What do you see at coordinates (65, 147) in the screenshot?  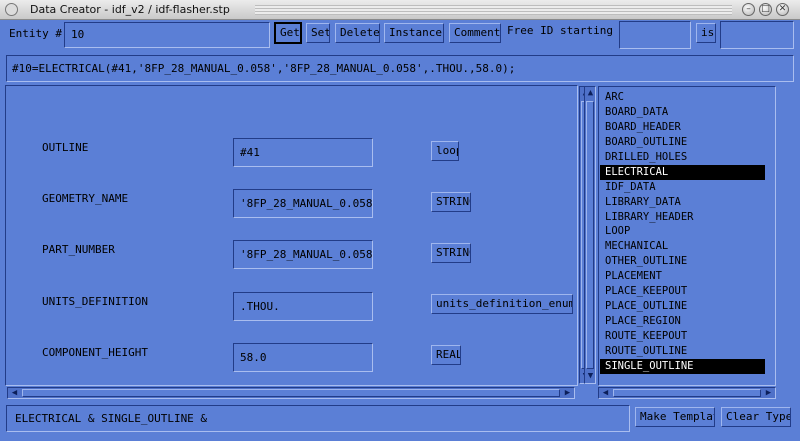 I see `attribute-name: OUTLINE` at bounding box center [65, 147].